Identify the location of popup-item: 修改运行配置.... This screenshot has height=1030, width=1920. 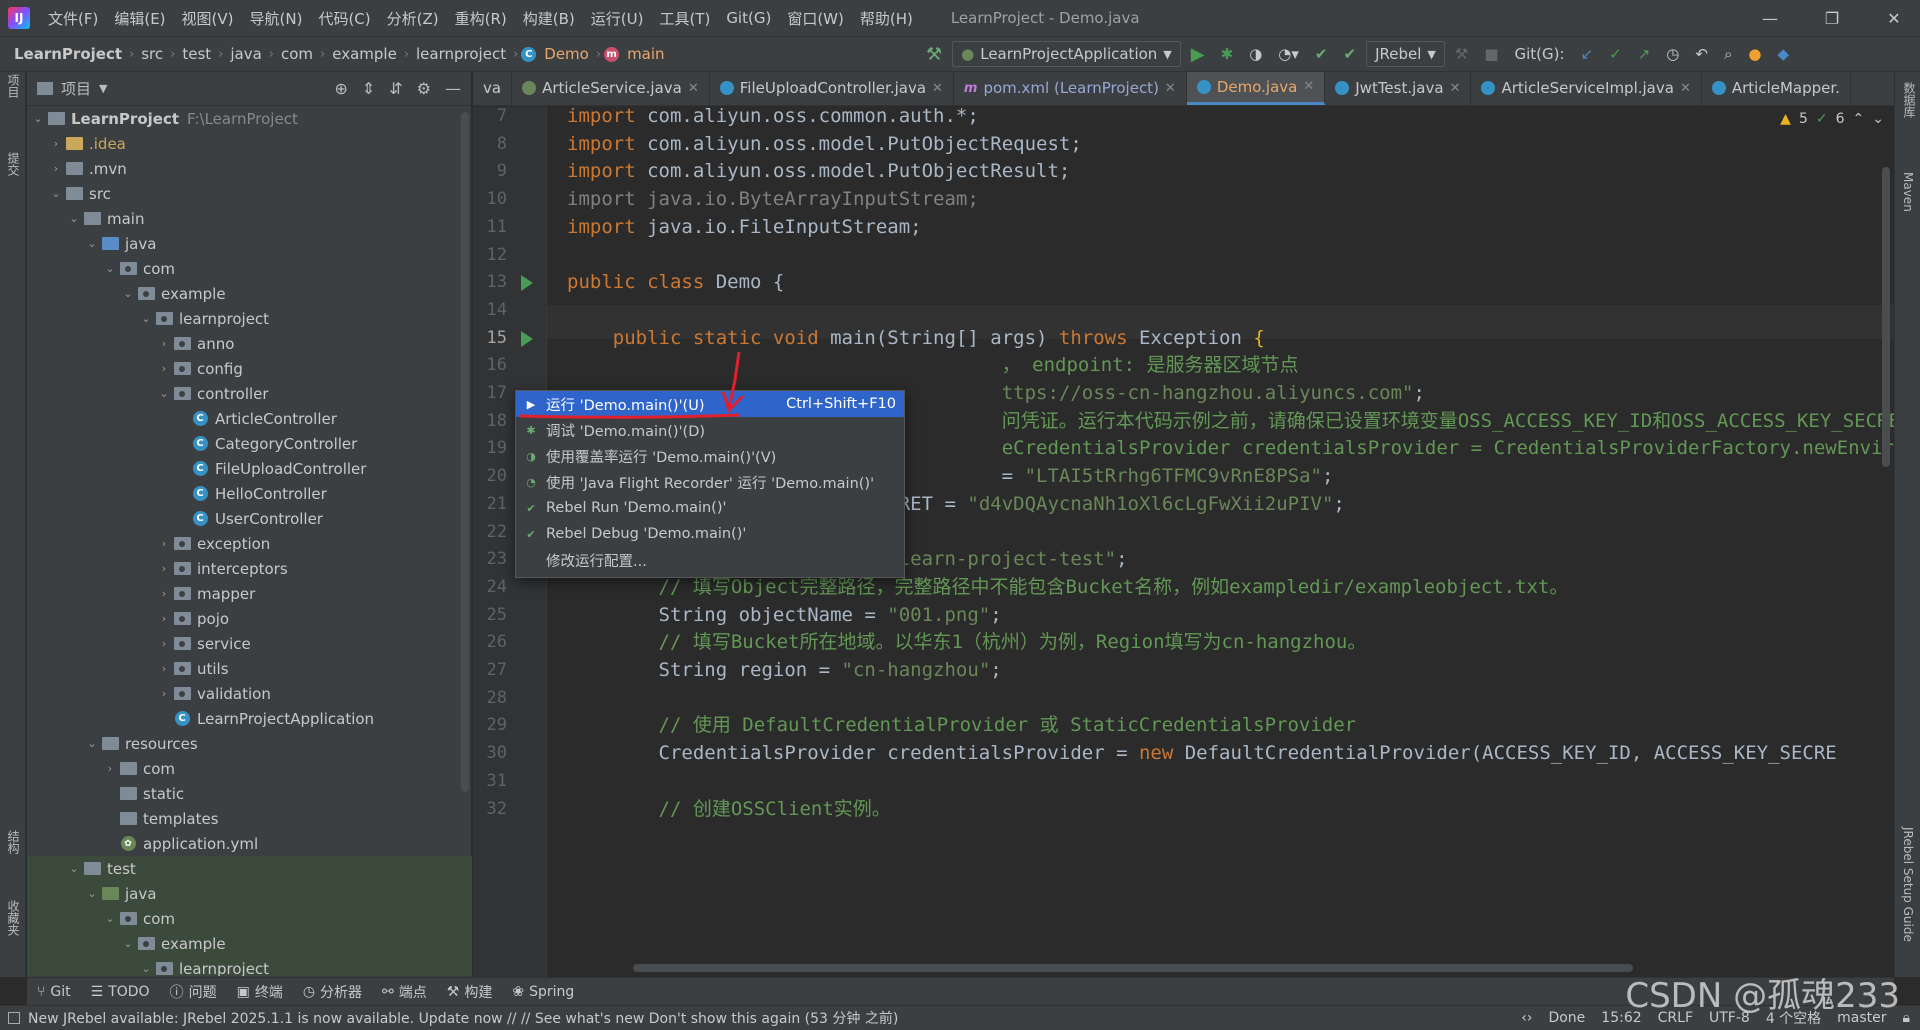
(710, 560).